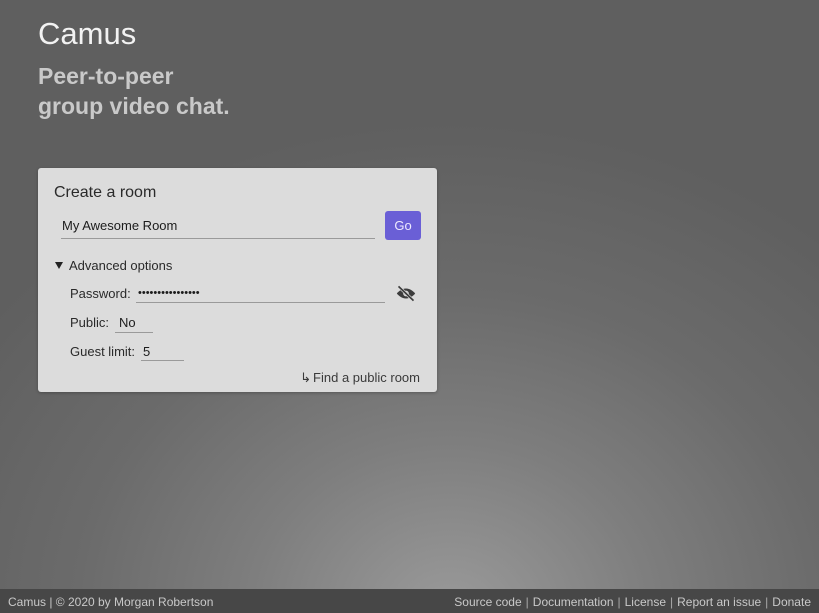 The width and height of the screenshot is (819, 613). Describe the element at coordinates (59, 265) in the screenshot. I see `triangle-down-icon` at that location.